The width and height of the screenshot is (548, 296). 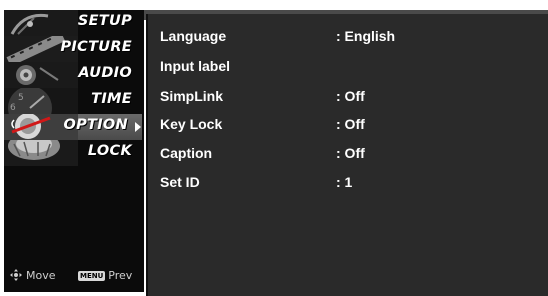 I want to click on prev-hint: MENU Prev, so click(x=105, y=275).